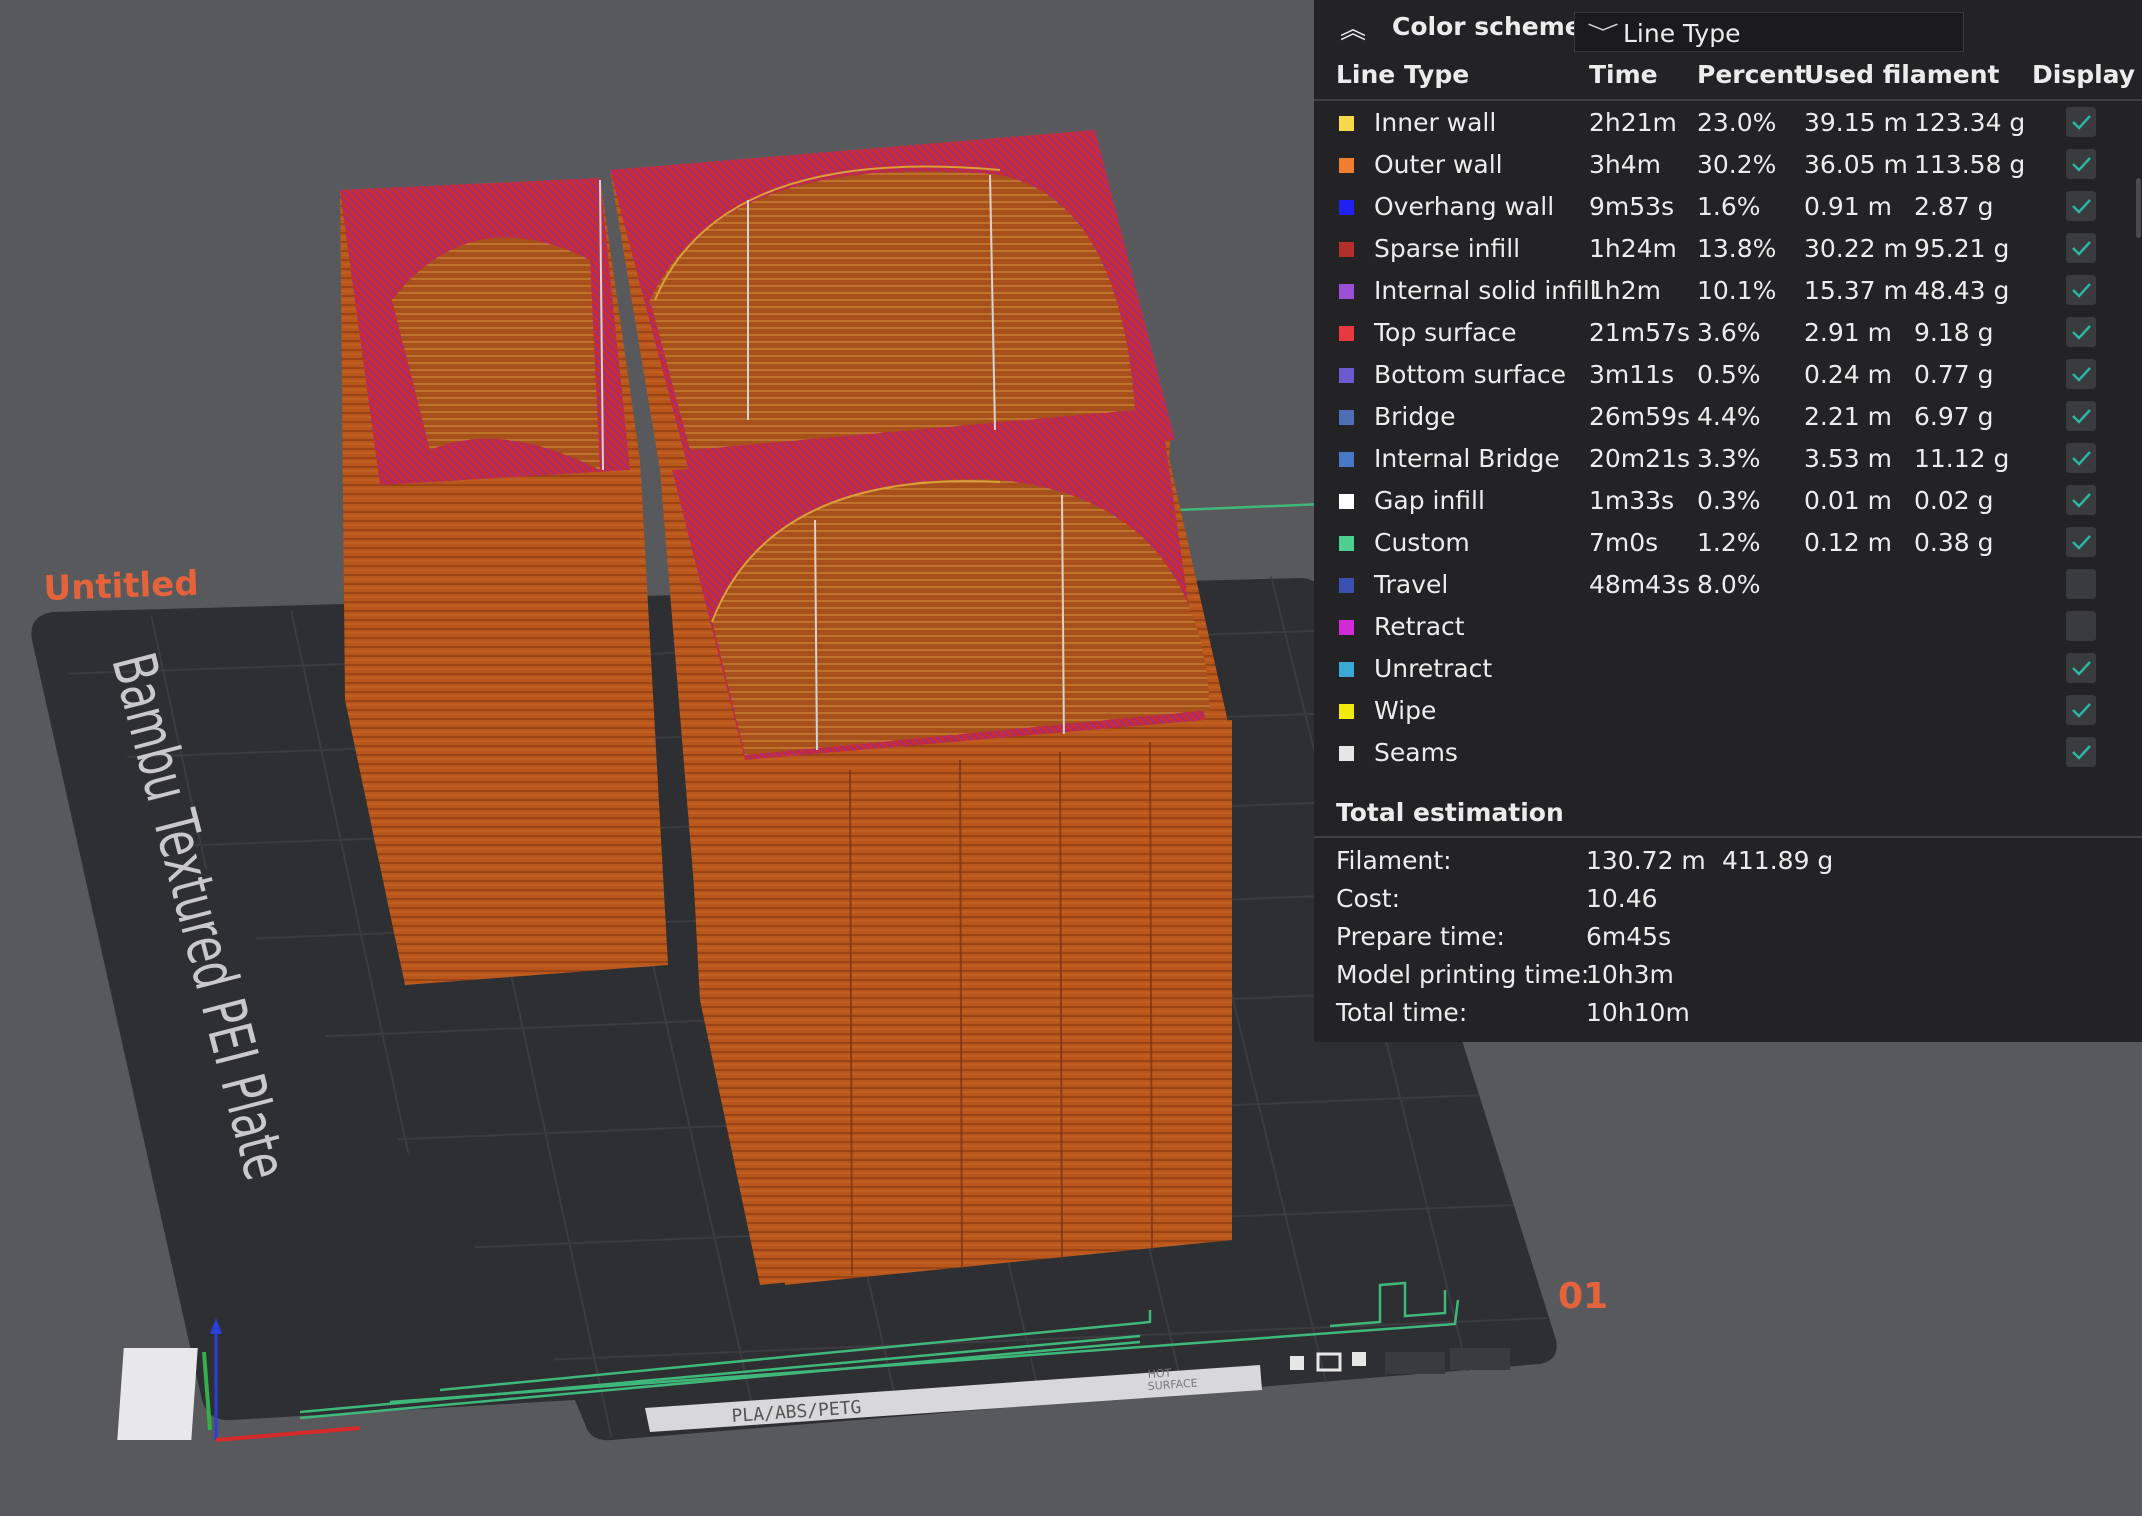 The width and height of the screenshot is (2142, 1516). I want to click on line-type-name: Gap infill, so click(1429, 500).